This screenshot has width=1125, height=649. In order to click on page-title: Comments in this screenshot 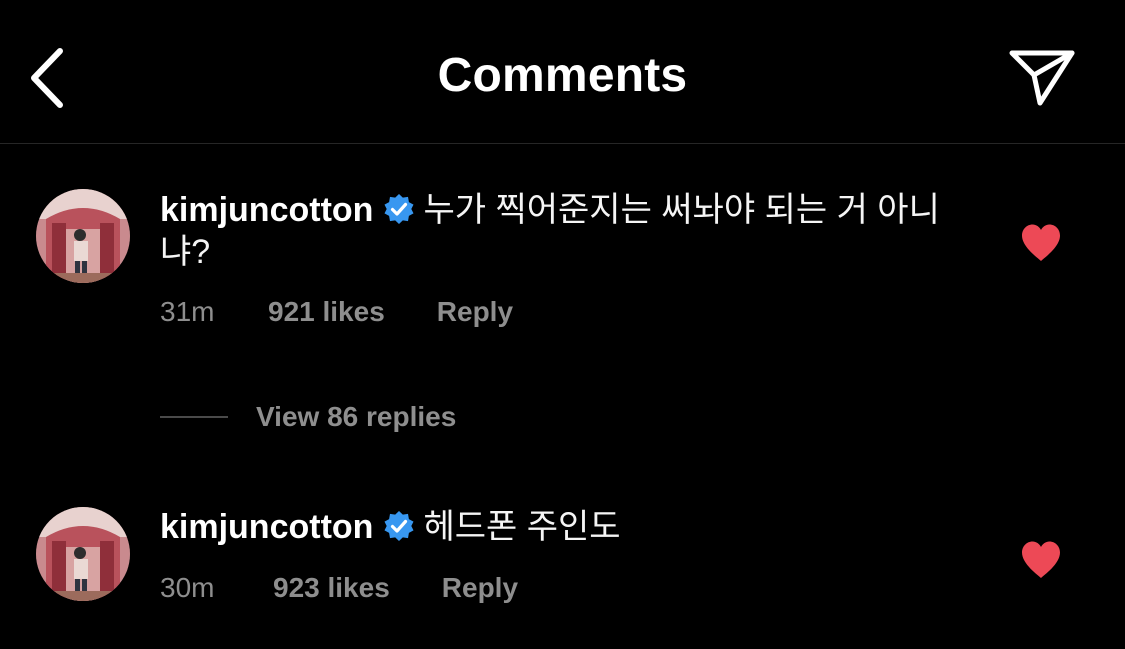, I will do `click(562, 75)`.